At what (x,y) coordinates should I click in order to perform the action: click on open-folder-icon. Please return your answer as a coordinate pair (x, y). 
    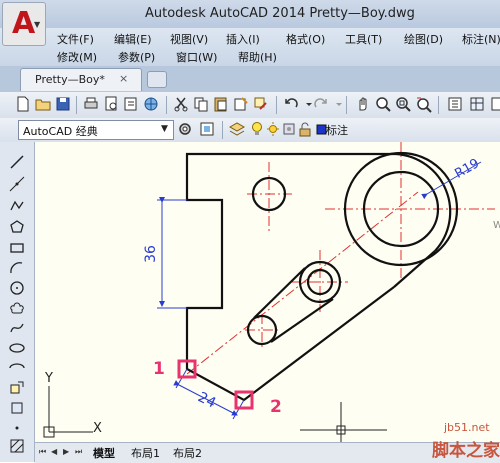
    Looking at the image, I should click on (43, 104).